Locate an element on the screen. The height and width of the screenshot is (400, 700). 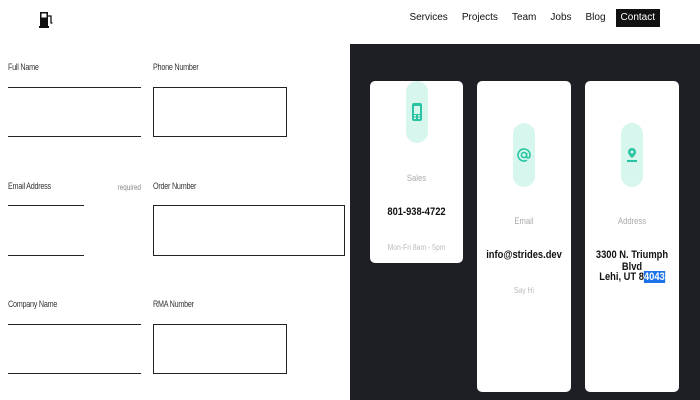
company-field-top is located at coordinates (74, 324).